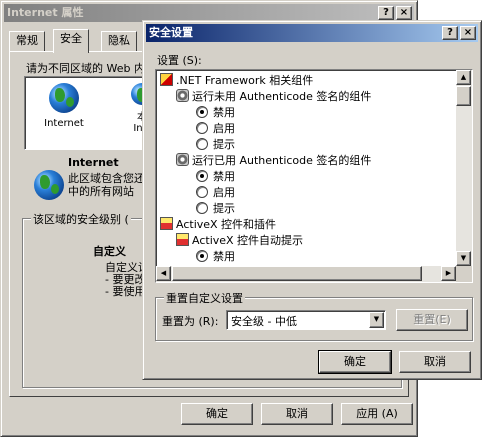 The width and height of the screenshot is (492, 437). Describe the element at coordinates (45, 12) in the screenshot. I see `dialog-title: Internet 属性` at that location.